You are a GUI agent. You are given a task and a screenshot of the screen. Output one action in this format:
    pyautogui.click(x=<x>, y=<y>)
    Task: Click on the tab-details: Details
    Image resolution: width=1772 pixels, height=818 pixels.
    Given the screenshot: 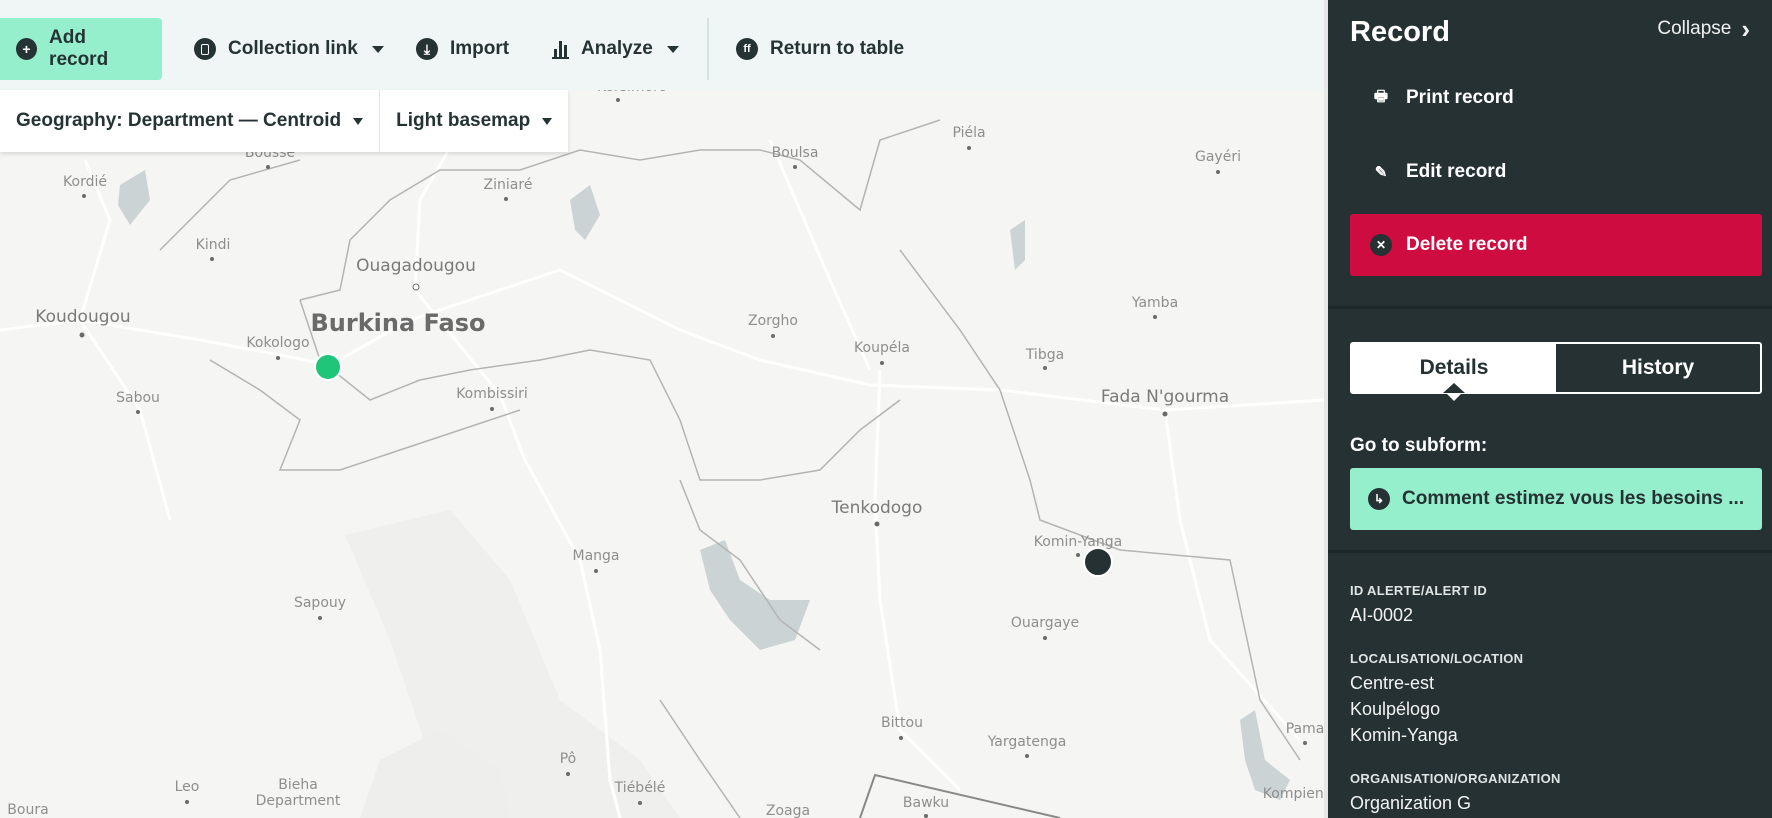 What is the action you would take?
    pyautogui.click(x=1454, y=368)
    